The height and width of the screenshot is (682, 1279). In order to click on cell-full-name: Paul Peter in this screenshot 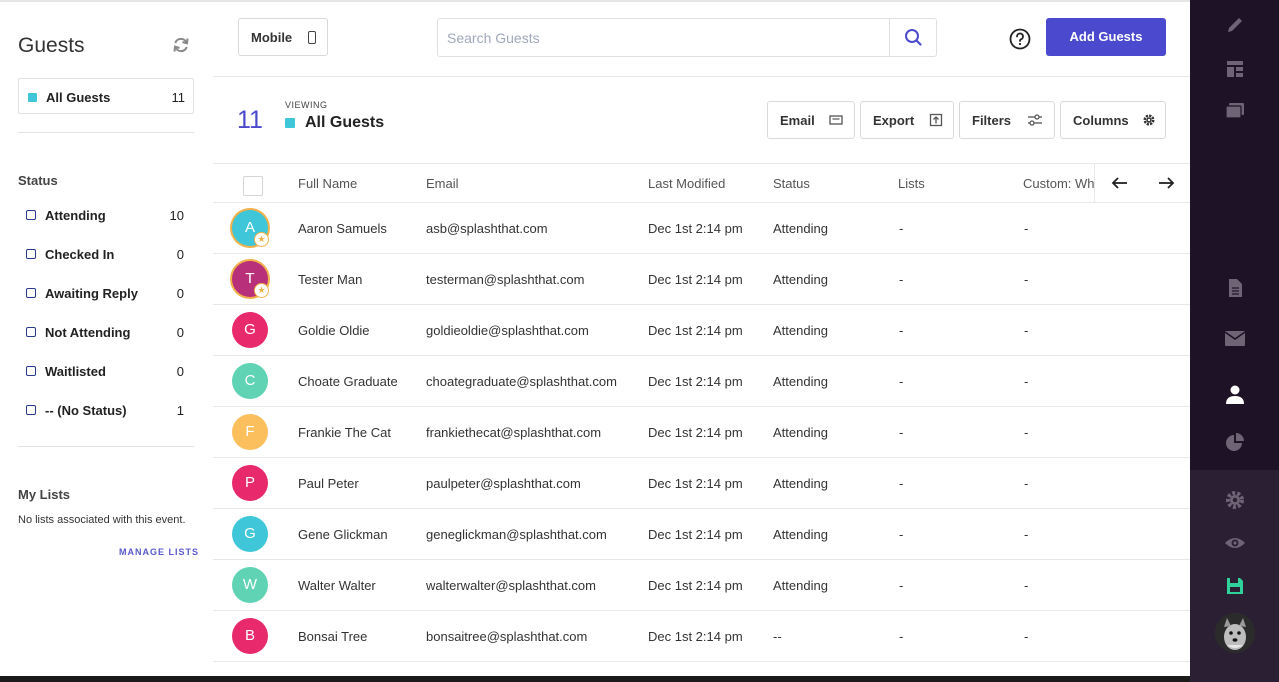, I will do `click(328, 483)`.